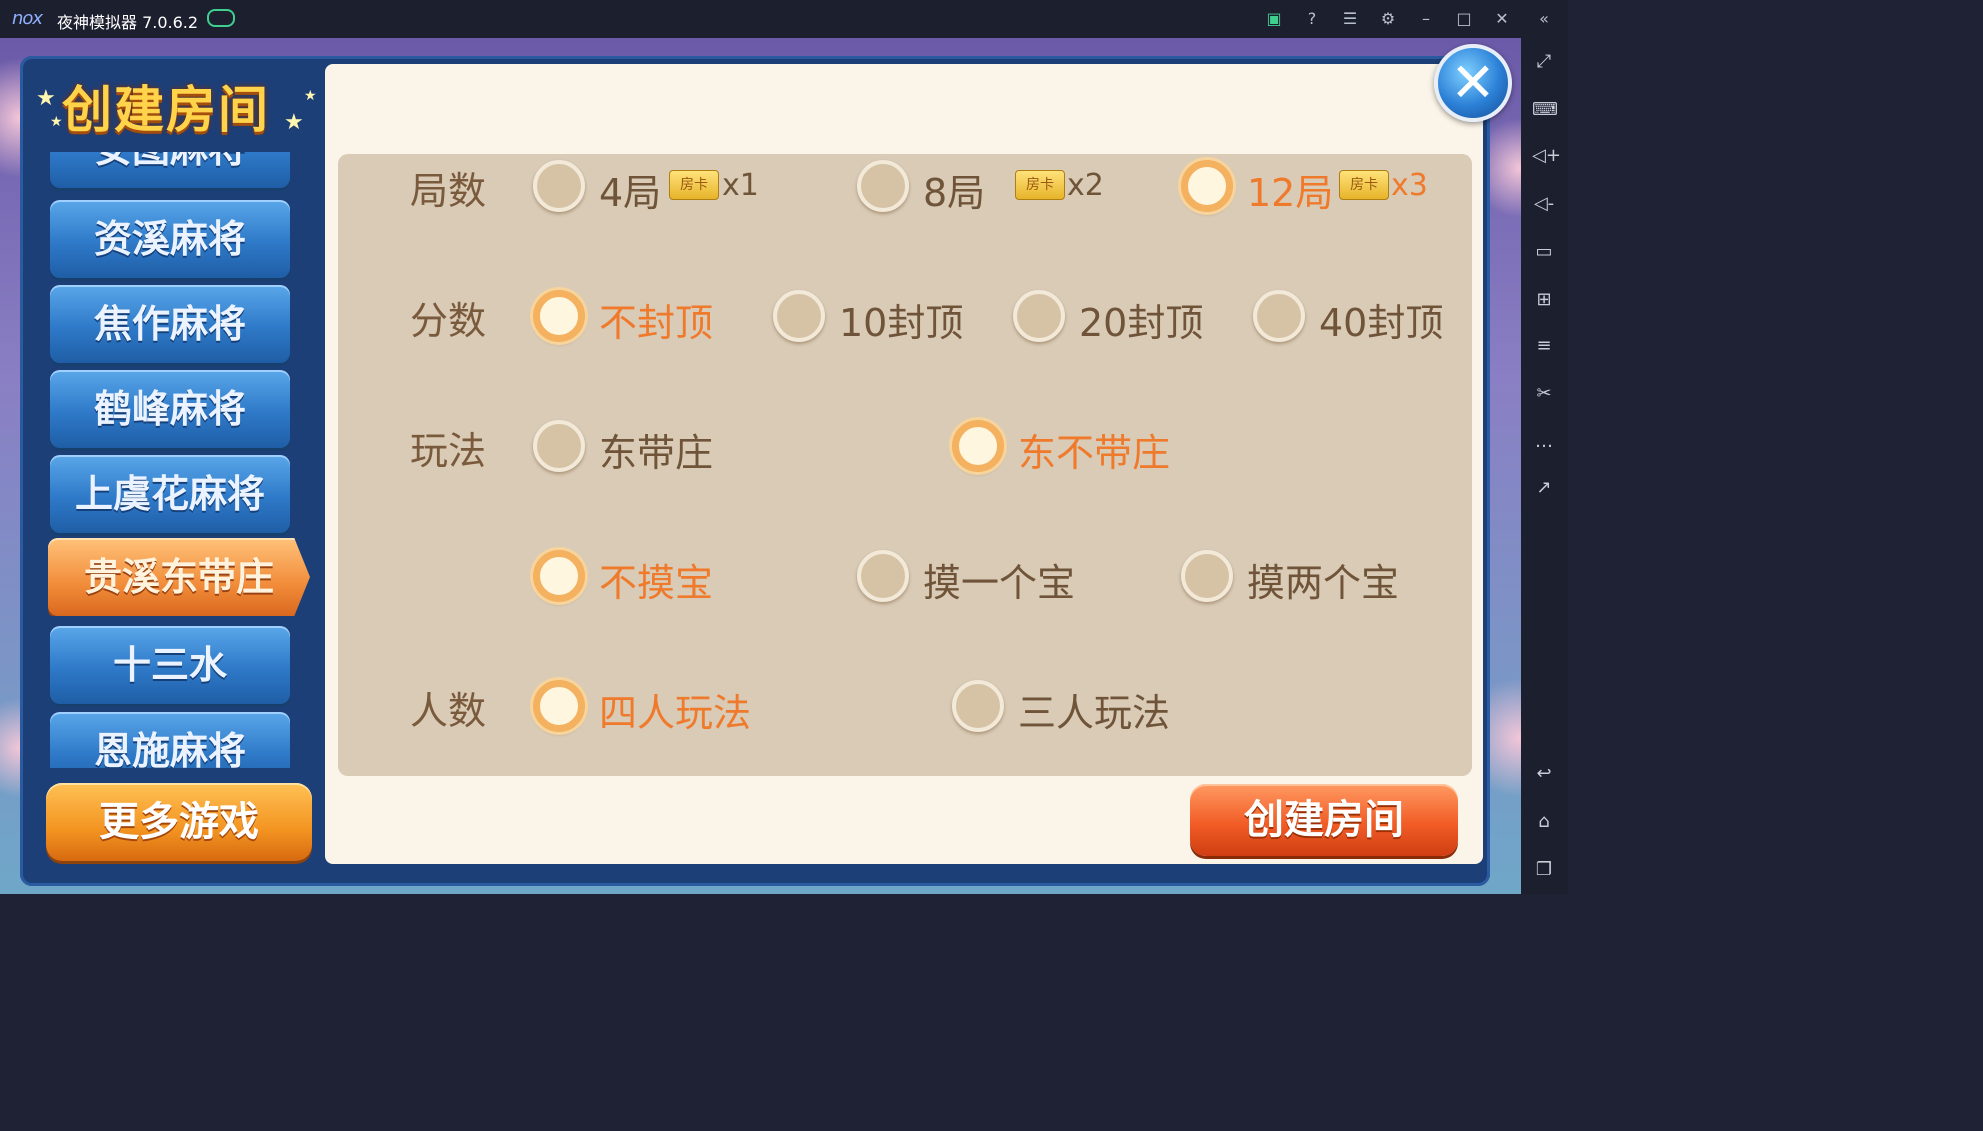 Image resolution: width=1983 pixels, height=1131 pixels. What do you see at coordinates (630, 193) in the screenshot?
I see `option-text: 4局` at bounding box center [630, 193].